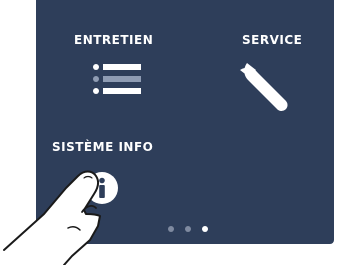 The height and width of the screenshot is (265, 344). I want to click on wrench-icon, so click(264, 87).